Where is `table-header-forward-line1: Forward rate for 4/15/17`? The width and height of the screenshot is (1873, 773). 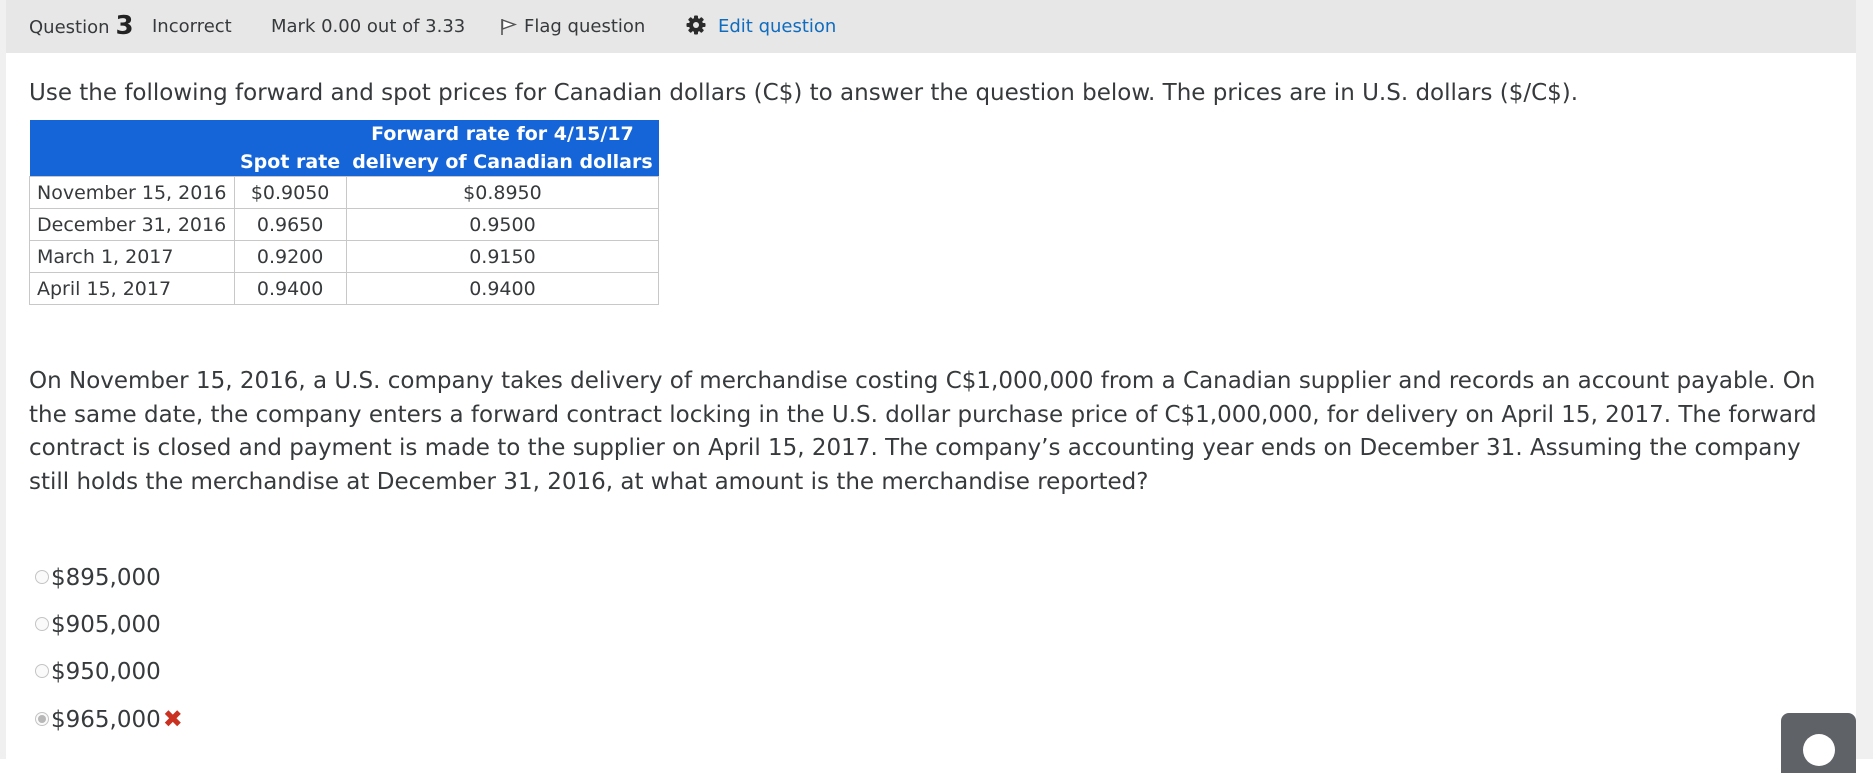 table-header-forward-line1: Forward rate for 4/15/17 is located at coordinates (502, 134).